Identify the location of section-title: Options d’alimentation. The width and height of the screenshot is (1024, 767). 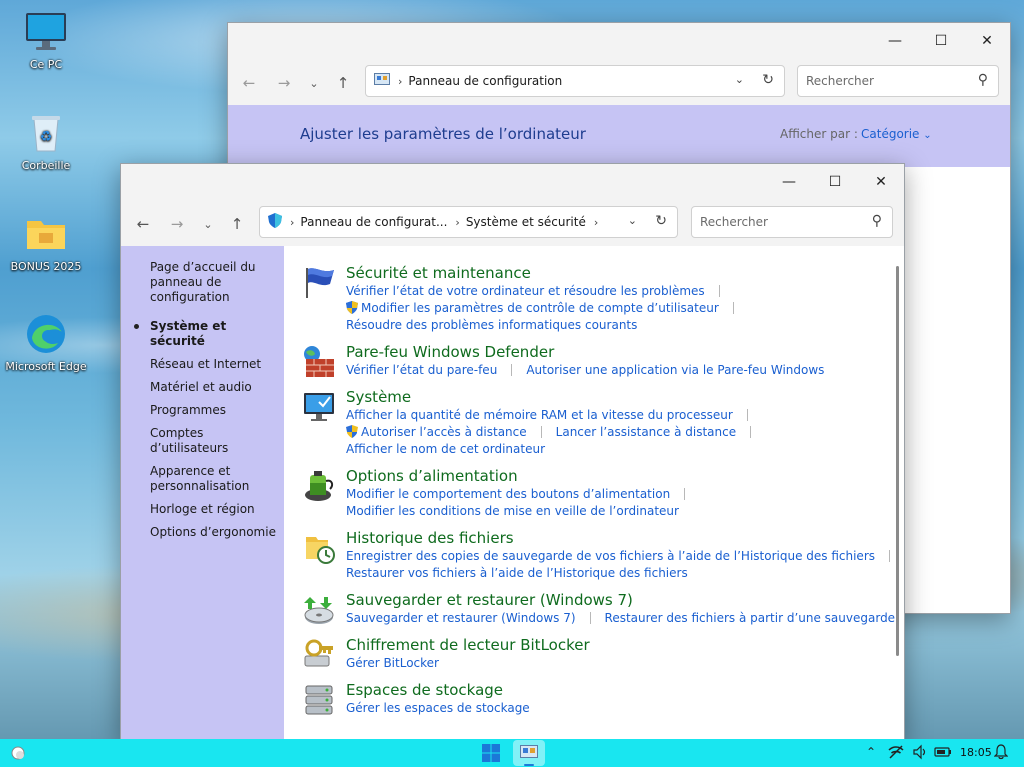
(625, 476).